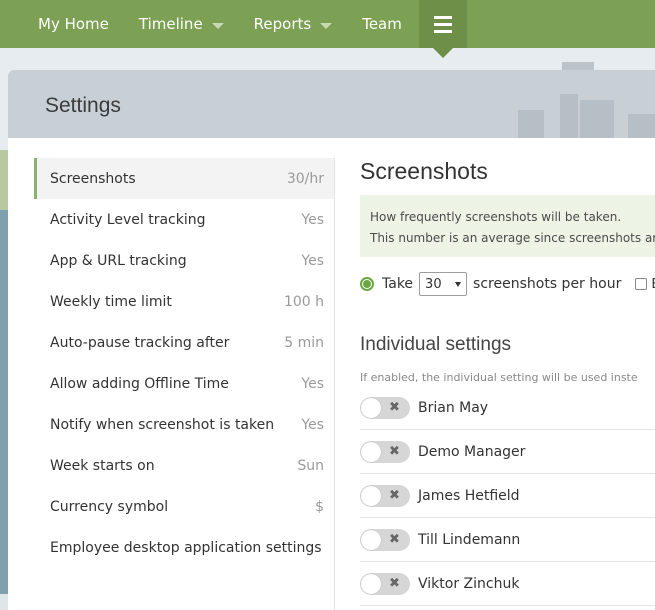 This screenshot has width=655, height=610. Describe the element at coordinates (304, 342) in the screenshot. I see `menu-item-value: 5 min` at that location.